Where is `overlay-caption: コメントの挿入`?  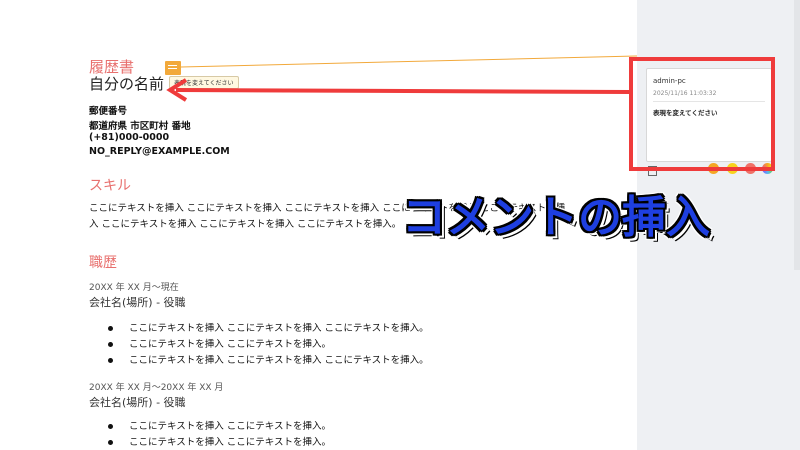
overlay-caption: コメントの挿入 is located at coordinates (556, 217).